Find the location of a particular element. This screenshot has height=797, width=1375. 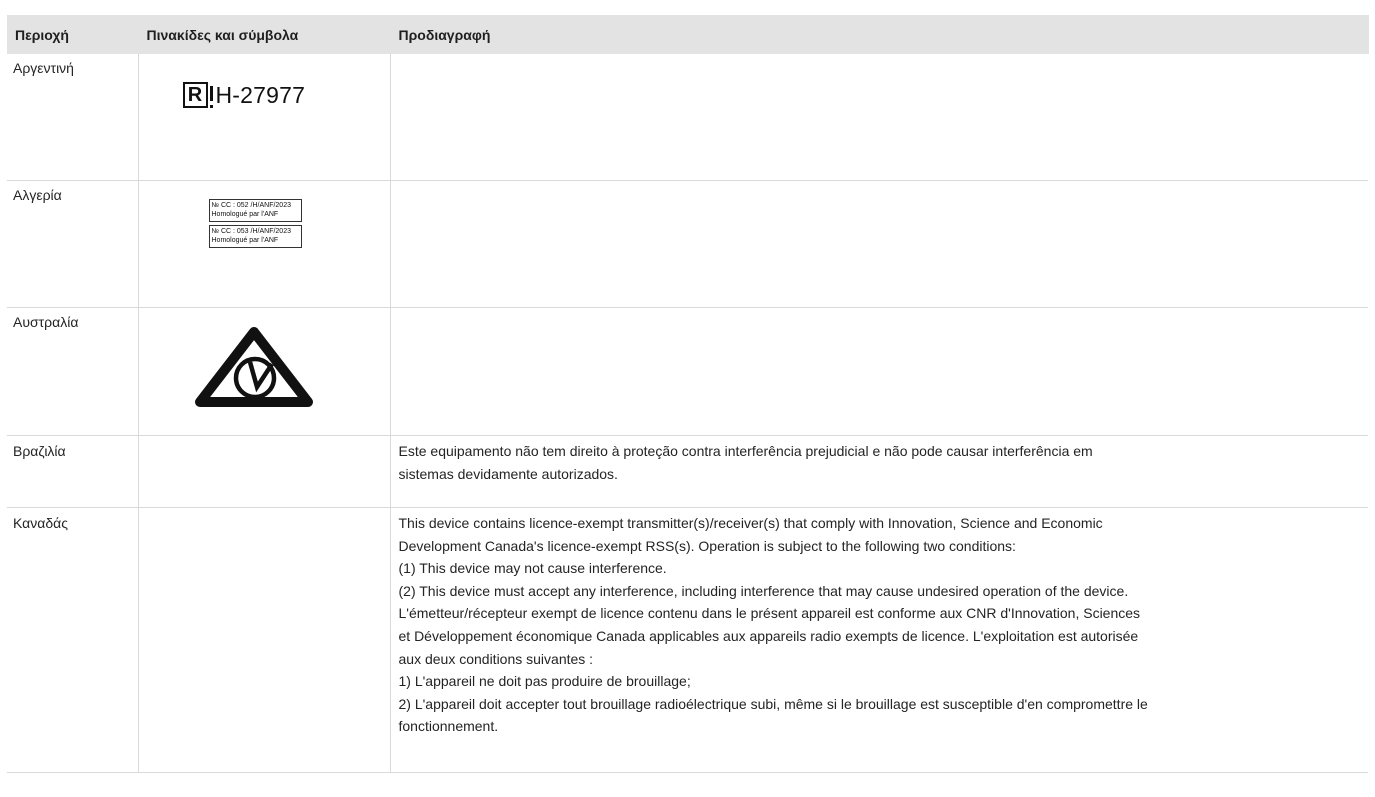

spec-line: aux deux conditions suivantes : is located at coordinates (496, 658).